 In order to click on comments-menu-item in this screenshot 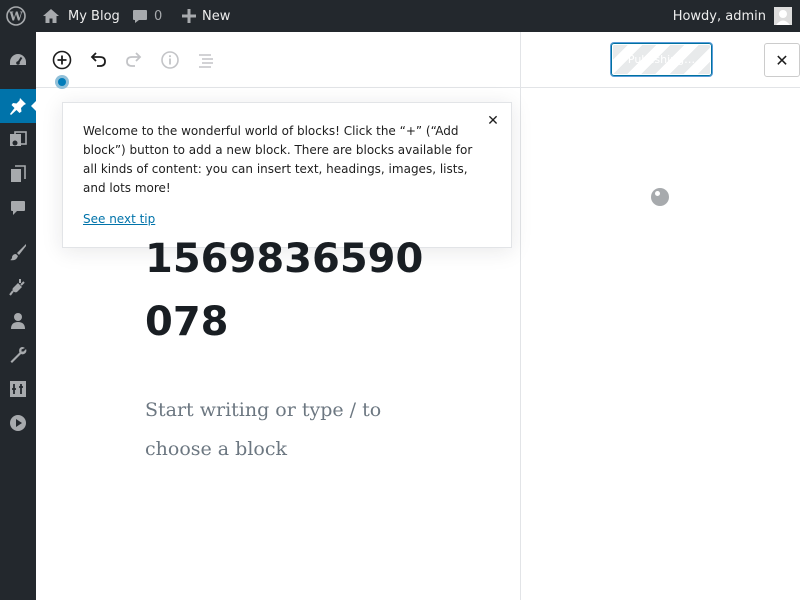, I will do `click(18, 208)`.